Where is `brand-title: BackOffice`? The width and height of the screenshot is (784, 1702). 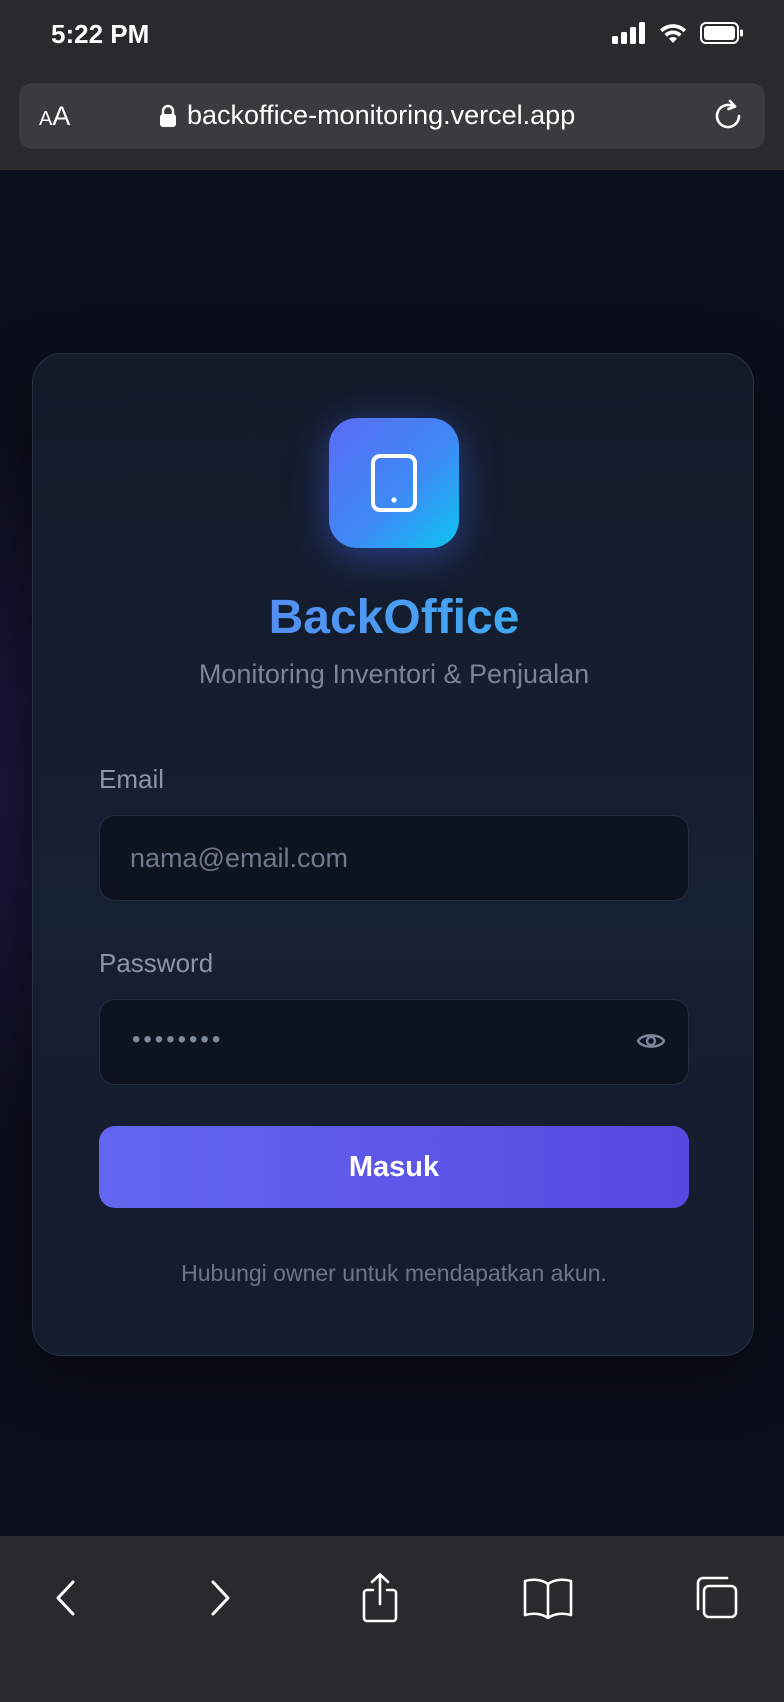 brand-title: BackOffice is located at coordinates (394, 617).